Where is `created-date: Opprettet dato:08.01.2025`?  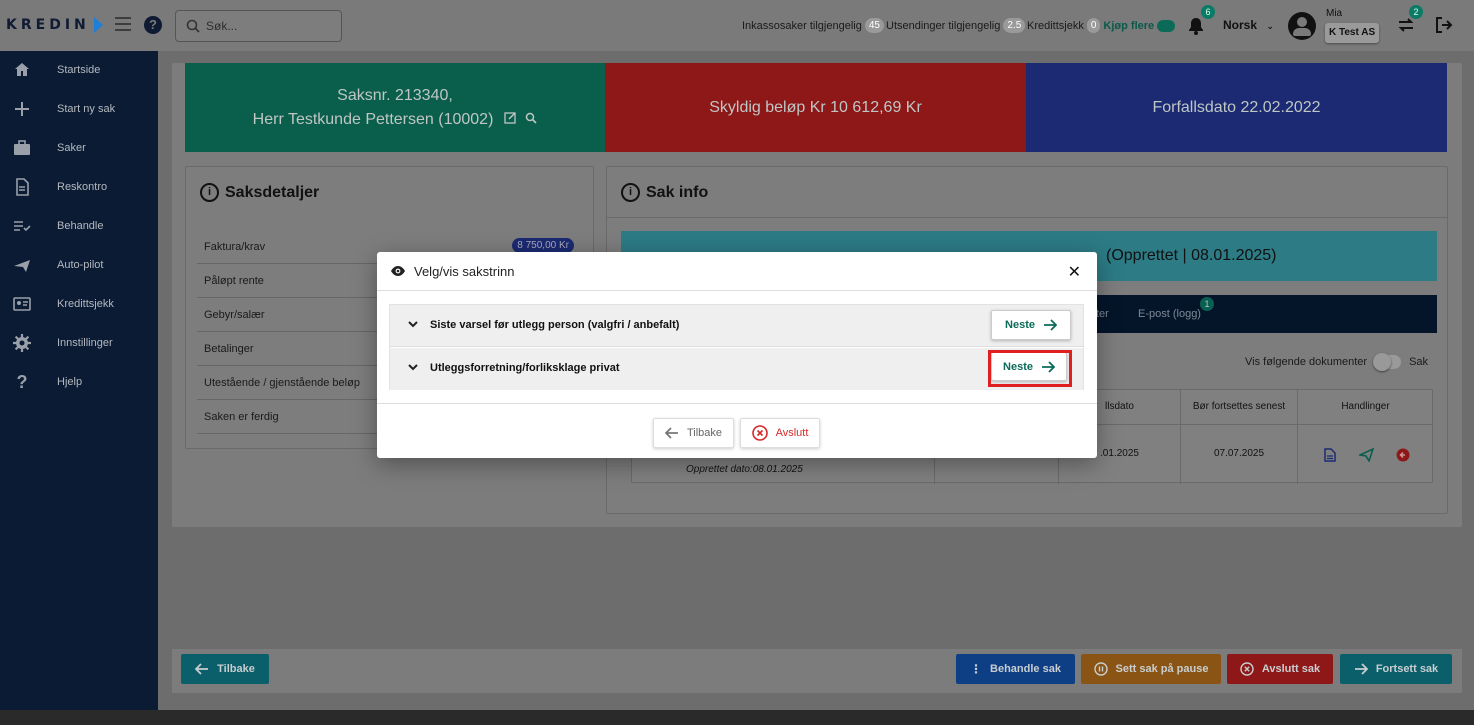 created-date: Opprettet dato:08.01.2025 is located at coordinates (744, 469).